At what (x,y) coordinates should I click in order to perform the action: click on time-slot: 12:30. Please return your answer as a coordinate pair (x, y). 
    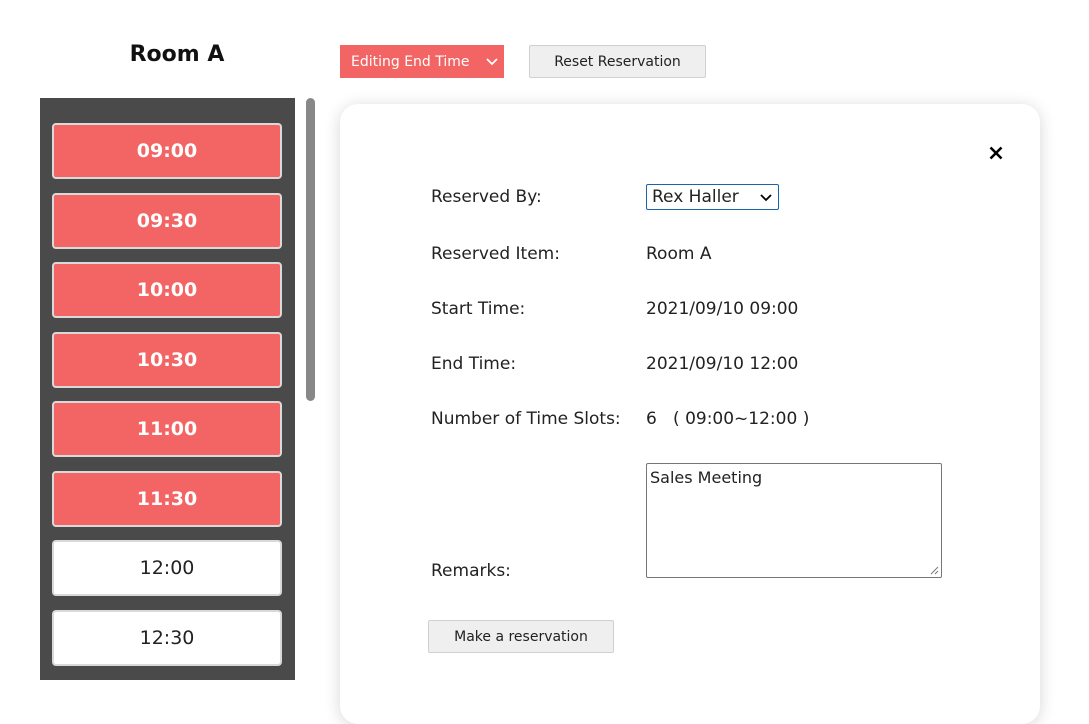
    Looking at the image, I should click on (167, 637).